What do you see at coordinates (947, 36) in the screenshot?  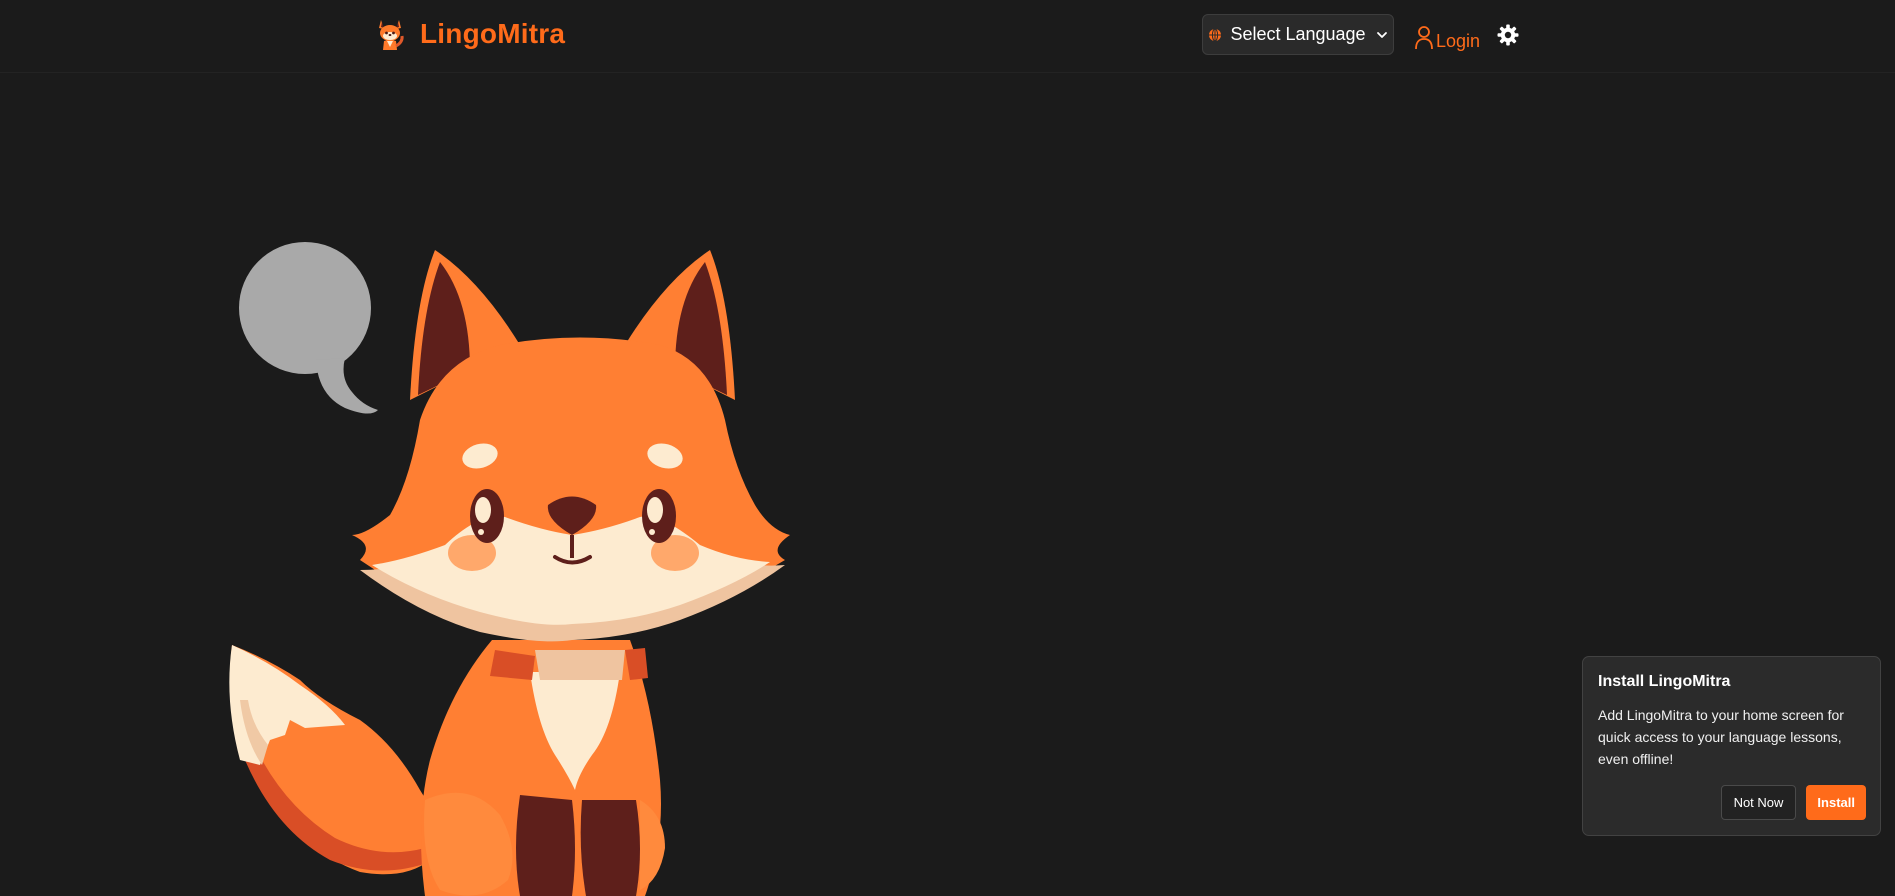 I see `top-navbar: LingoMitra Select Language Login` at bounding box center [947, 36].